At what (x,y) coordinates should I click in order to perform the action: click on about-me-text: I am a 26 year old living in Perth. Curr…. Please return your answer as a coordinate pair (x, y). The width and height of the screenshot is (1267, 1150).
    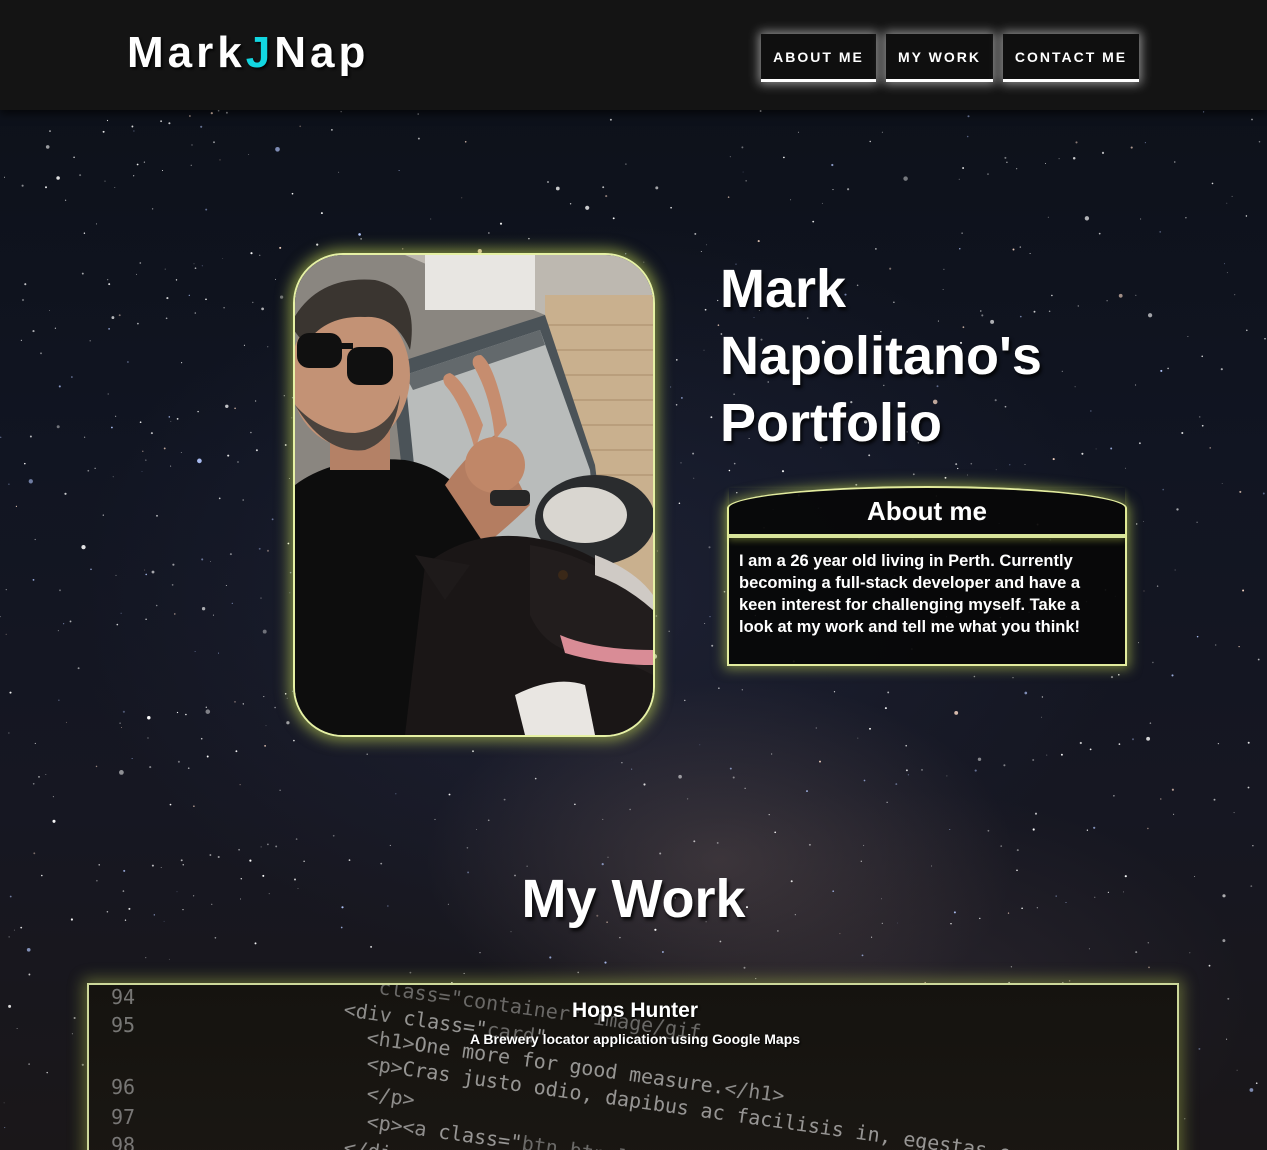
    Looking at the image, I should click on (910, 594).